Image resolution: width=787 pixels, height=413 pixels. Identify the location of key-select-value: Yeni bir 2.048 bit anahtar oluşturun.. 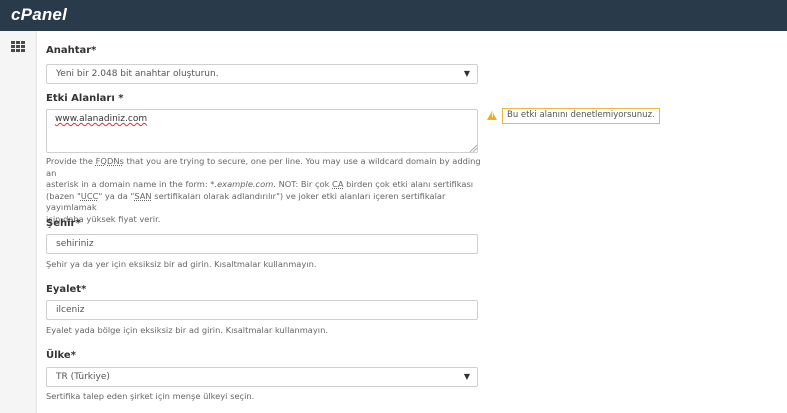
(137, 74).